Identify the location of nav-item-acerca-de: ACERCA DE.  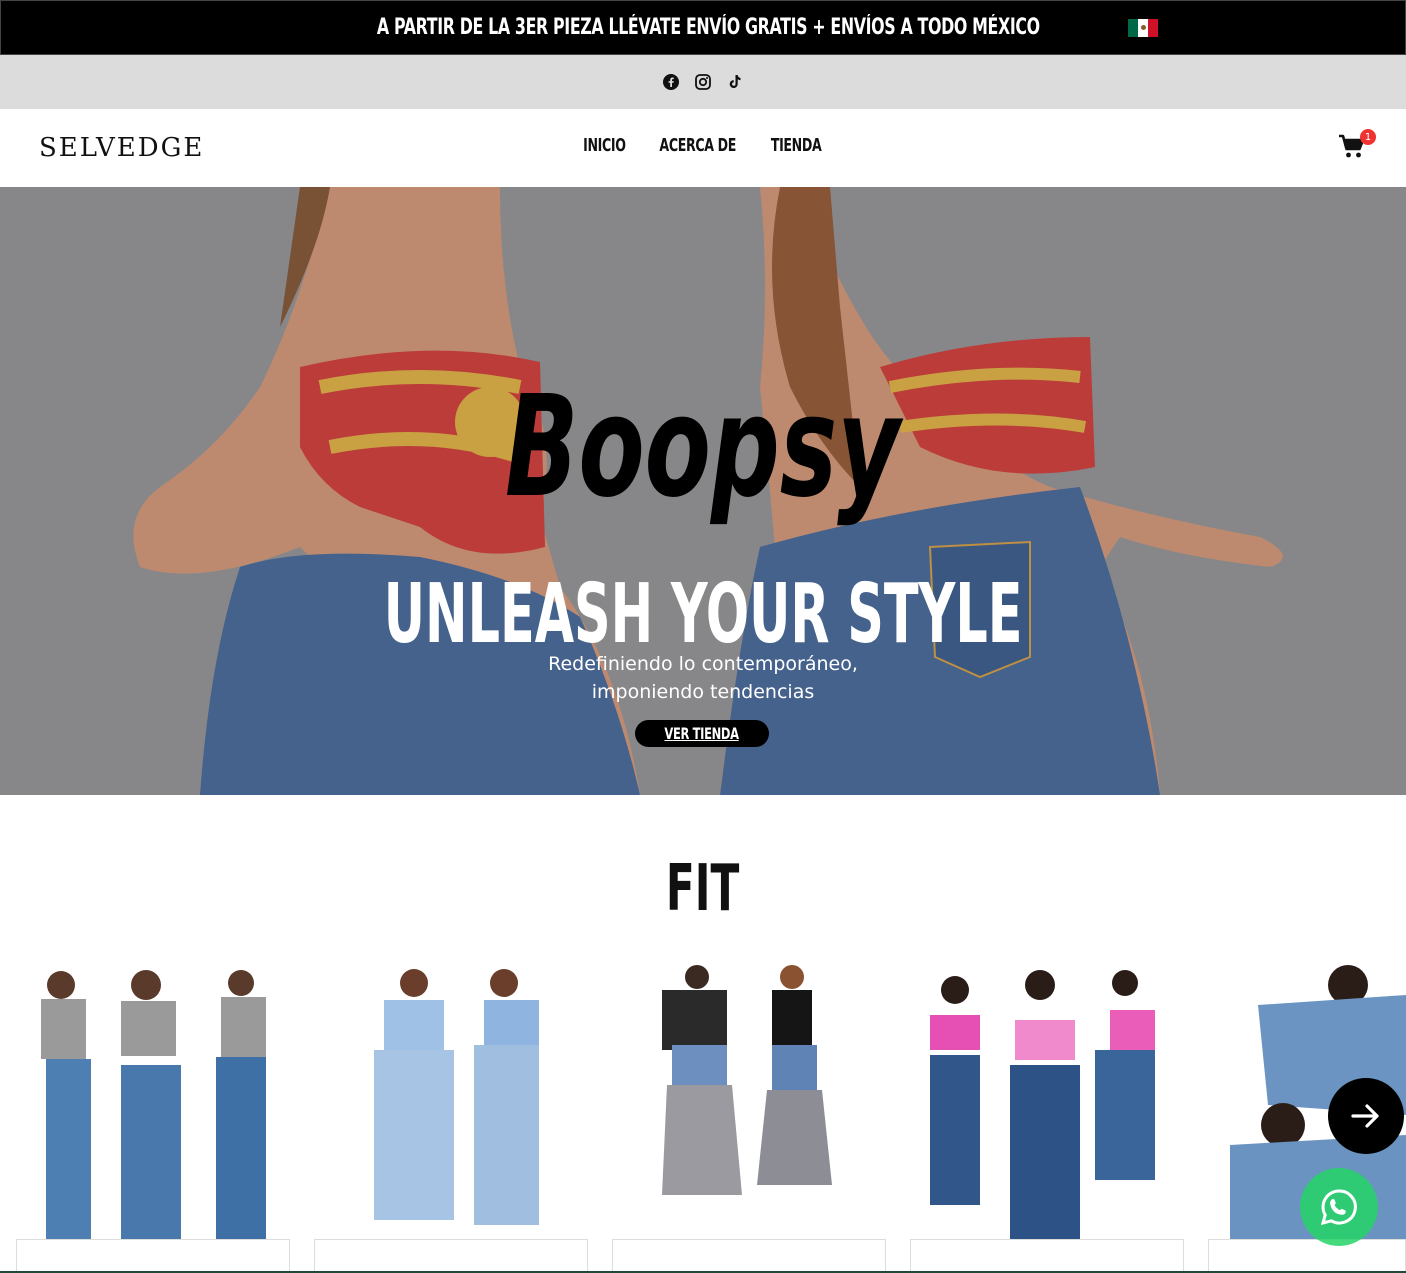
(697, 145).